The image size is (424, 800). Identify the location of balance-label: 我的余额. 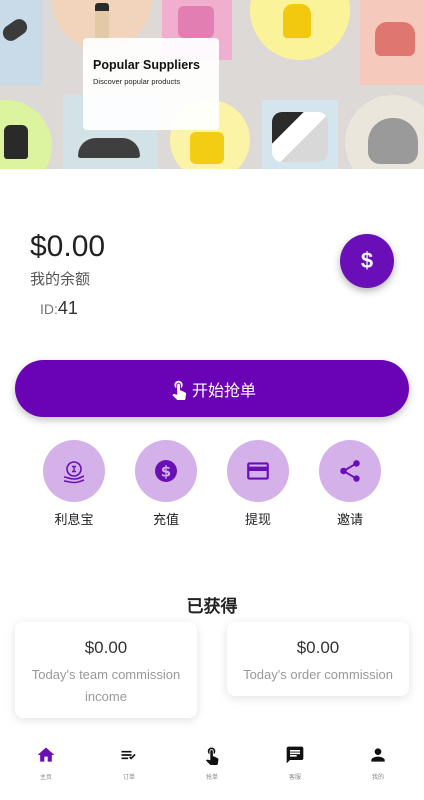
(60, 279).